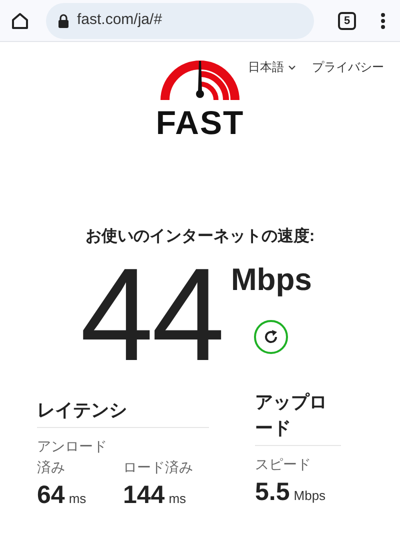 Image resolution: width=400 pixels, height=537 pixels. Describe the element at coordinates (272, 493) in the screenshot. I see `metric-value: 5.5` at that location.